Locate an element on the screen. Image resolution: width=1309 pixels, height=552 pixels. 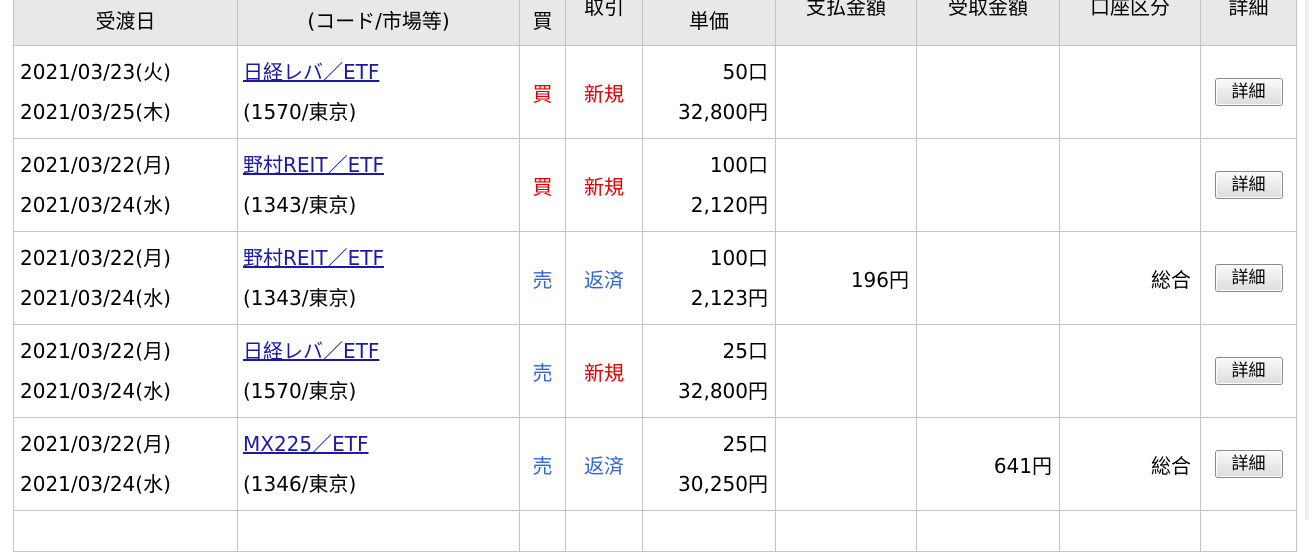
price-cell: 25口 32,800円 is located at coordinates (709, 371).